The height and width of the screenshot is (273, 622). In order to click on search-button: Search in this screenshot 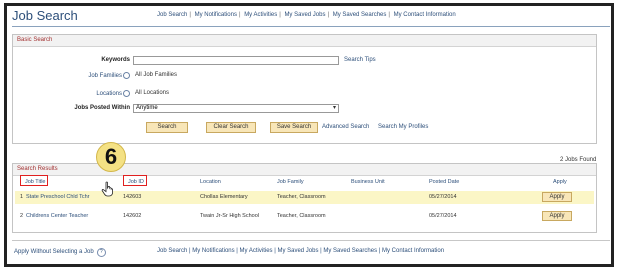, I will do `click(167, 127)`.